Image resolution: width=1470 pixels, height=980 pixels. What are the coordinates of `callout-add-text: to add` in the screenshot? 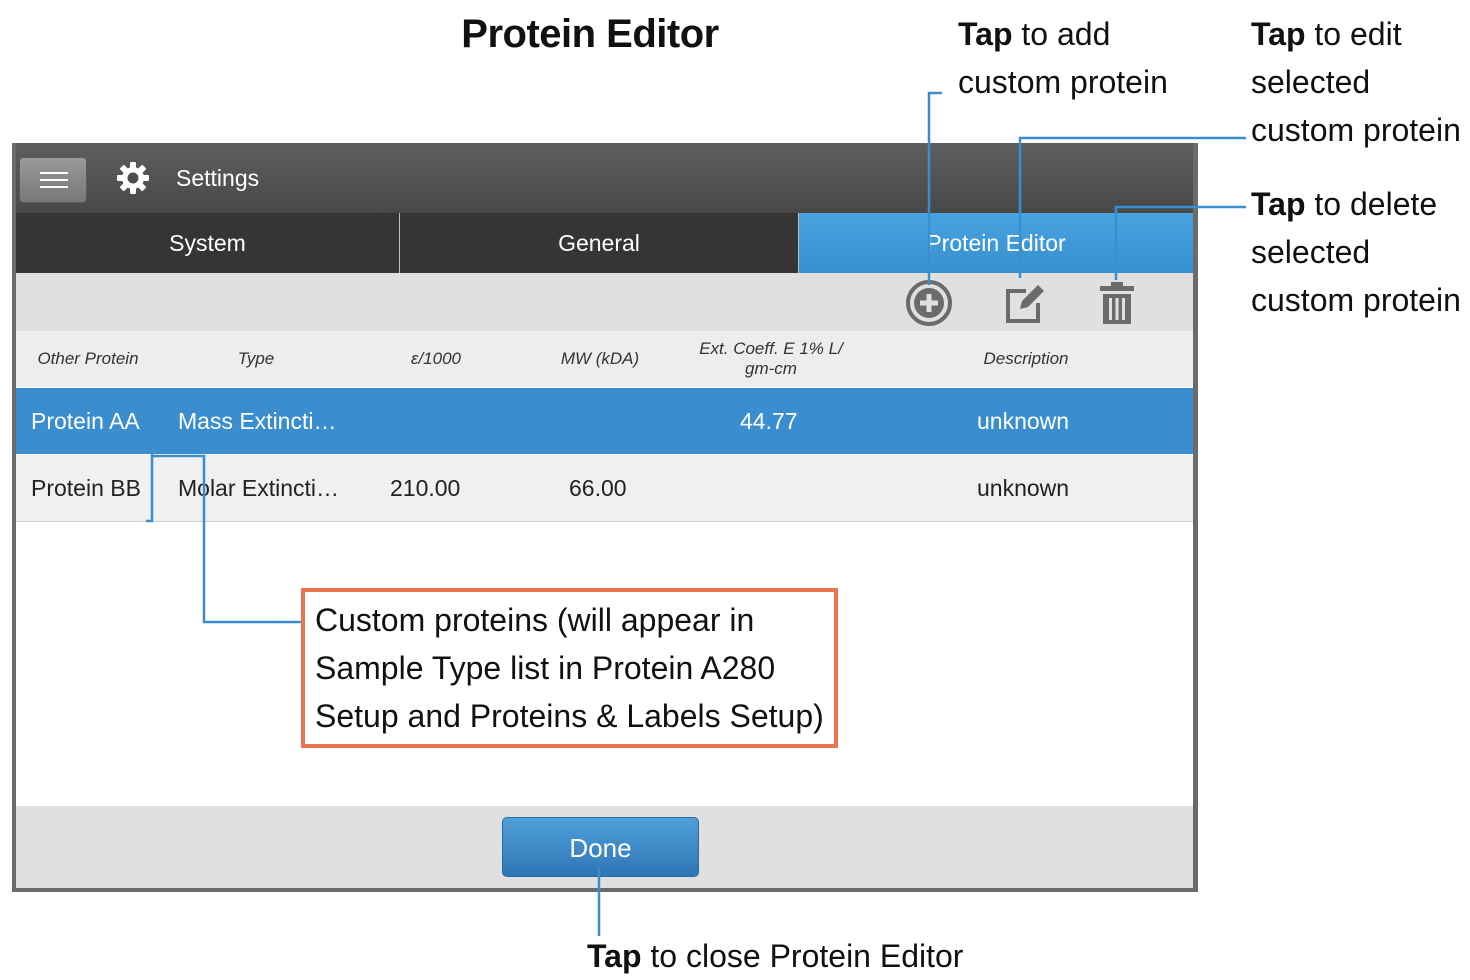 It's located at (1061, 34).